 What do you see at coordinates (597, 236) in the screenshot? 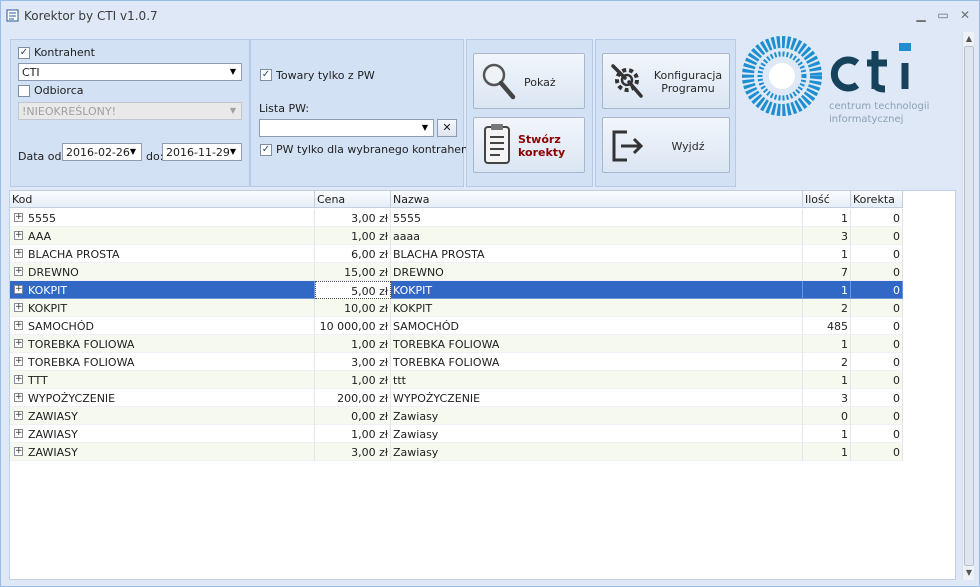
I see `cell-nazwa: aaaa` at bounding box center [597, 236].